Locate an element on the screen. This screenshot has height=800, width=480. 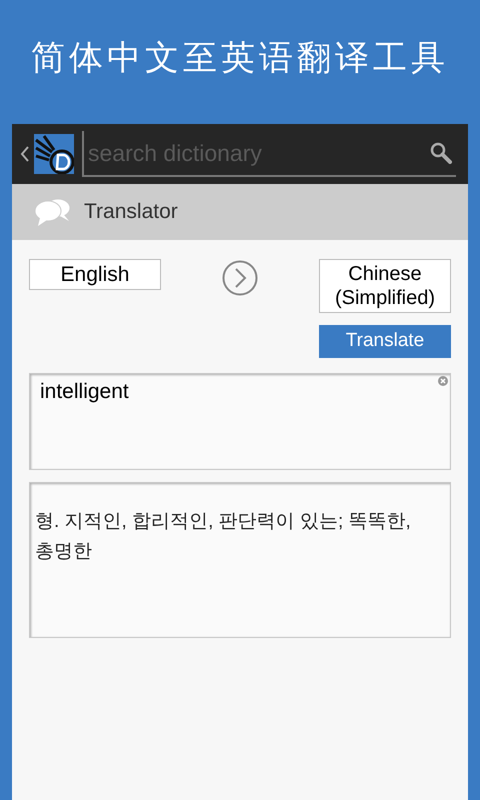
banner-title: 简体中文至英语翻译工具 is located at coordinates (240, 58).